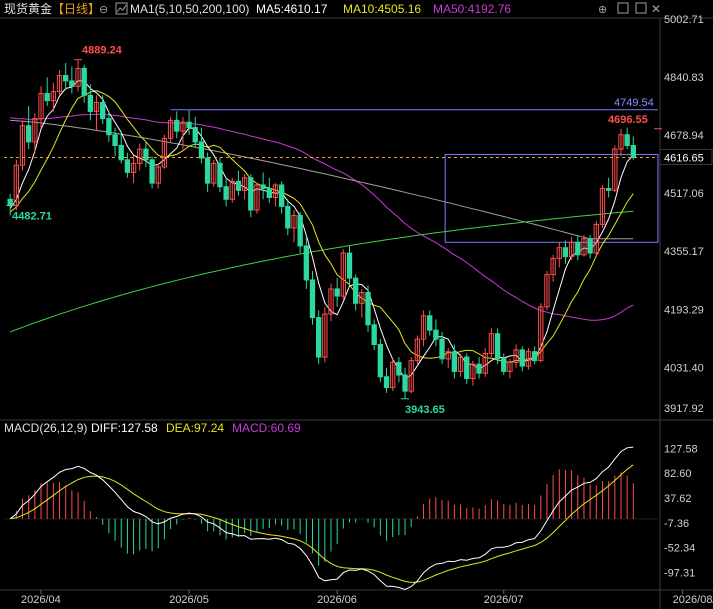  I want to click on x-tick-label: 2026/06, so click(337, 600).